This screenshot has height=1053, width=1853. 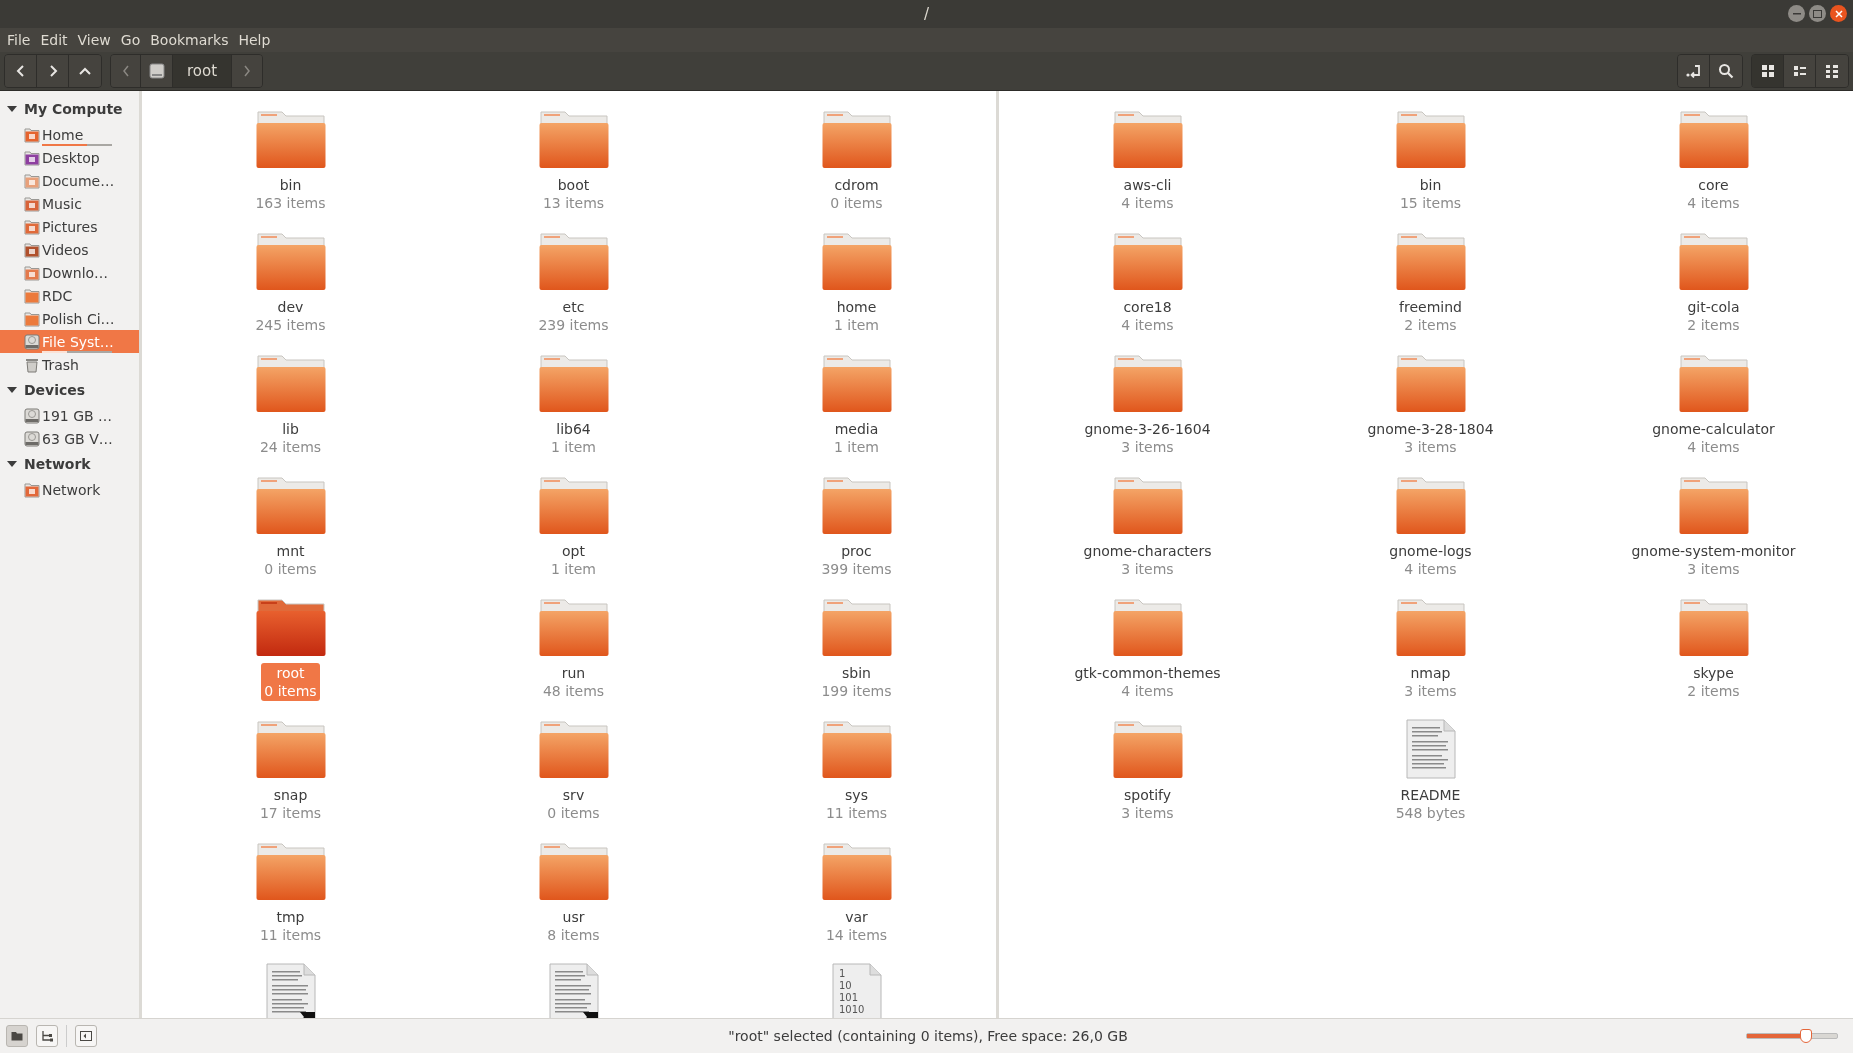 What do you see at coordinates (290, 813) in the screenshot?
I see `item-count: 17 items` at bounding box center [290, 813].